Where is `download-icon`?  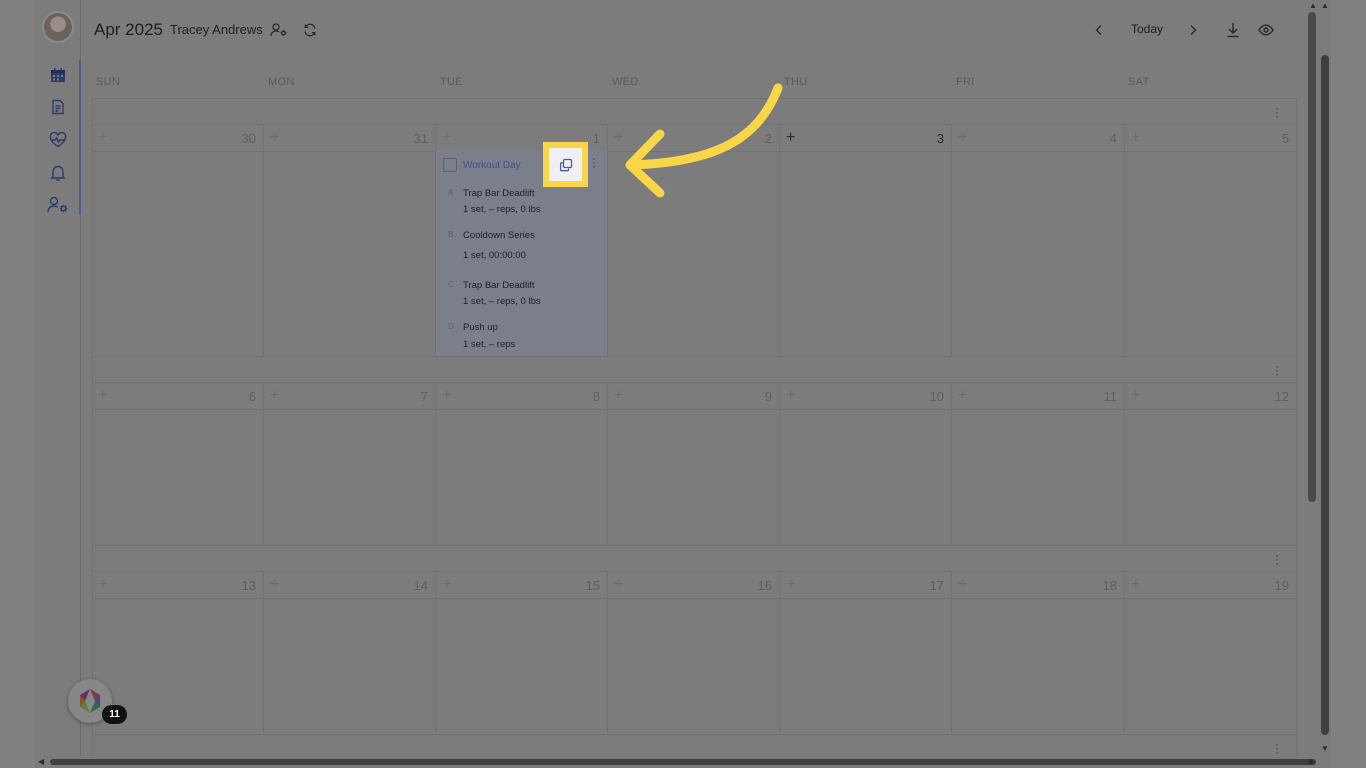 download-icon is located at coordinates (1233, 30).